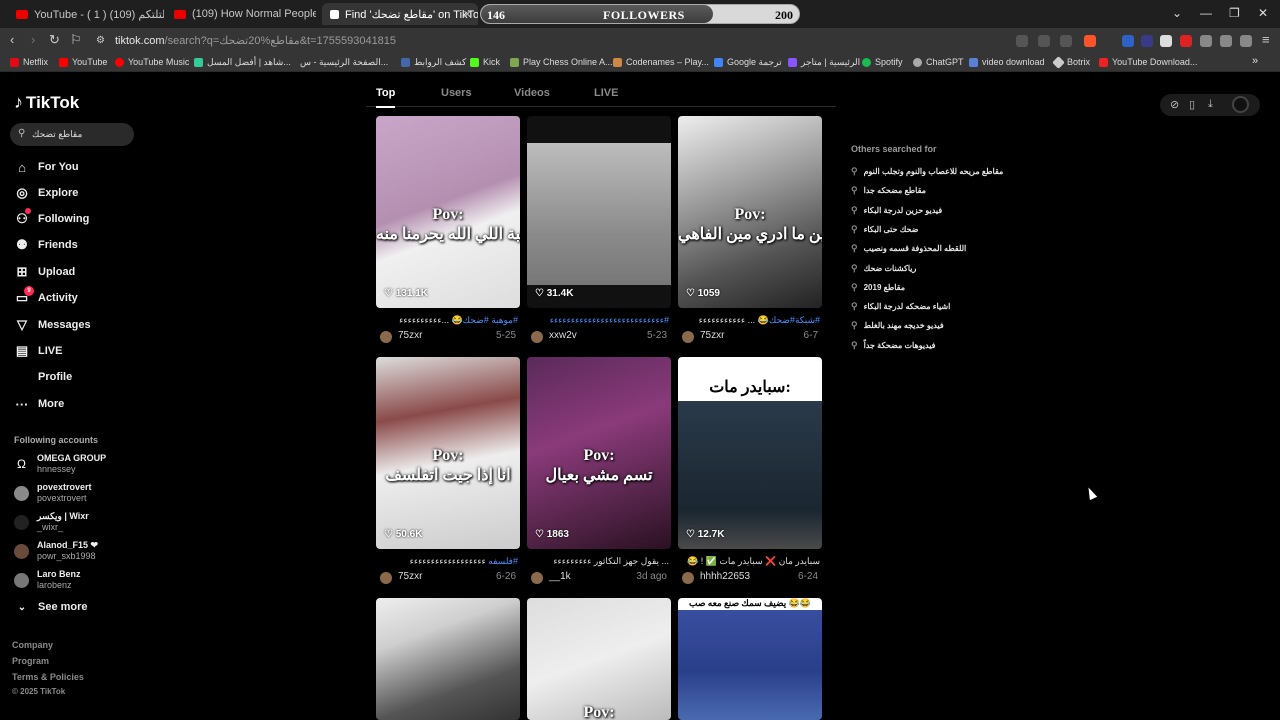 This screenshot has height=720, width=1280. Describe the element at coordinates (54, 40) in the screenshot. I see `reload-icon: ↻` at that location.